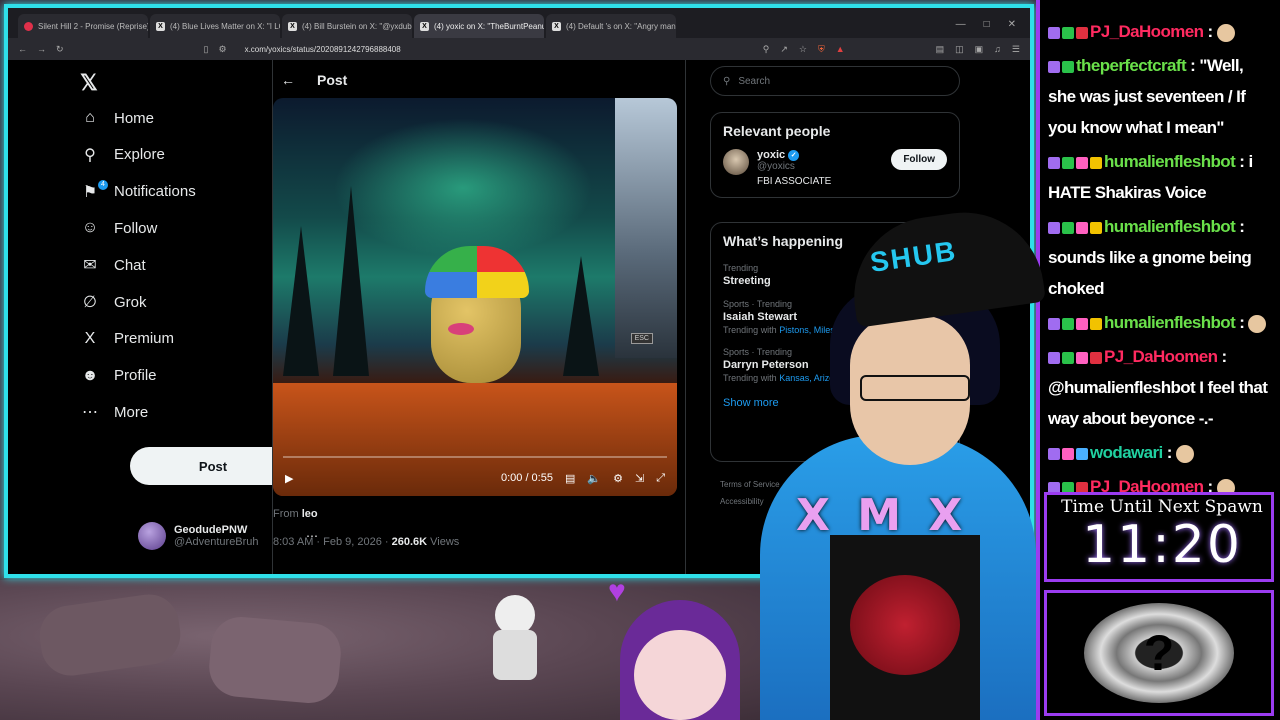 The width and height of the screenshot is (1280, 720). I want to click on chat-username: wodawari, so click(1126, 452).